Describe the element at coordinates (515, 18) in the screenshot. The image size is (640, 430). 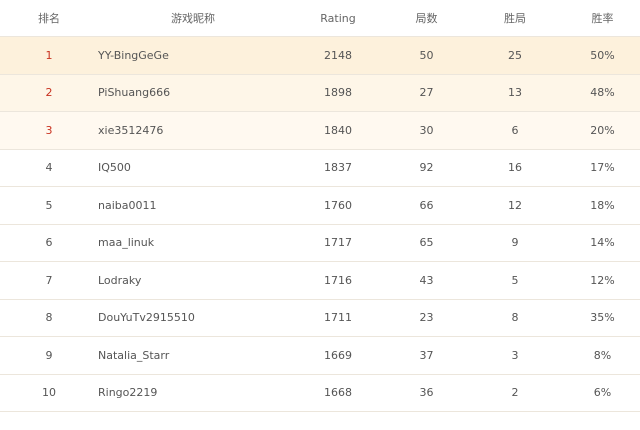
I see `header-wins: 胜局` at that location.